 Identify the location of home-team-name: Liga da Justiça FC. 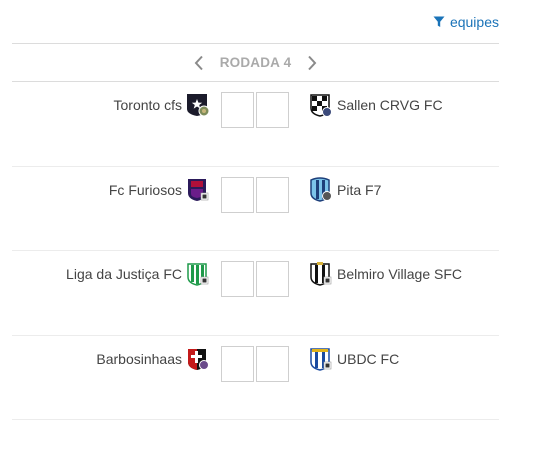
(124, 274).